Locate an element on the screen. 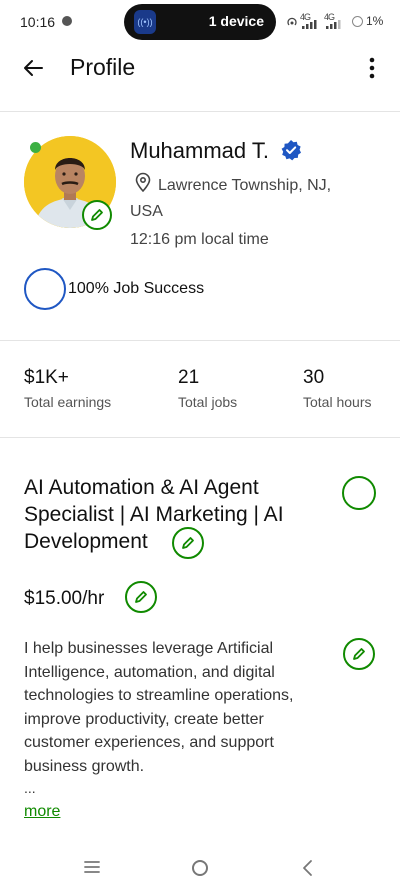 This screenshot has height=888, width=400. edit-photo-button is located at coordinates (97, 215).